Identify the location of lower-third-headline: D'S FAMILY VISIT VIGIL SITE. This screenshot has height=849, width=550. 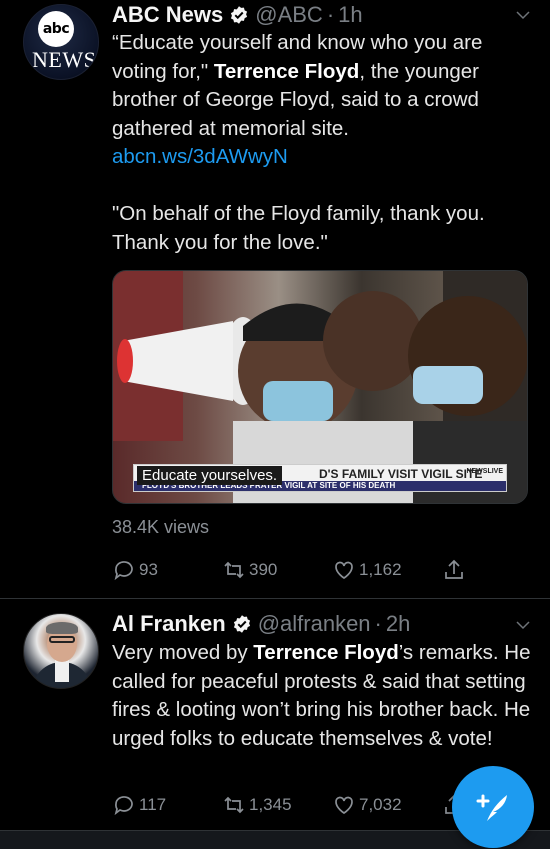
(401, 474).